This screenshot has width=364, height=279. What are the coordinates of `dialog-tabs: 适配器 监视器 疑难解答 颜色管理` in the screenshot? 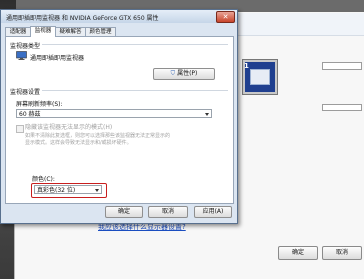 It's located at (119, 31).